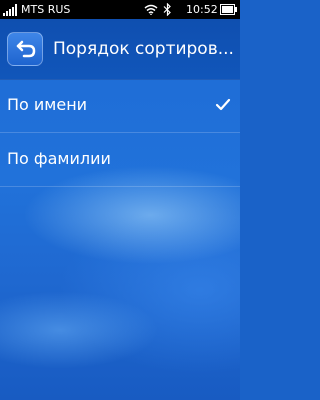 The width and height of the screenshot is (320, 400). I want to click on bluetooth-icon, so click(167, 9).